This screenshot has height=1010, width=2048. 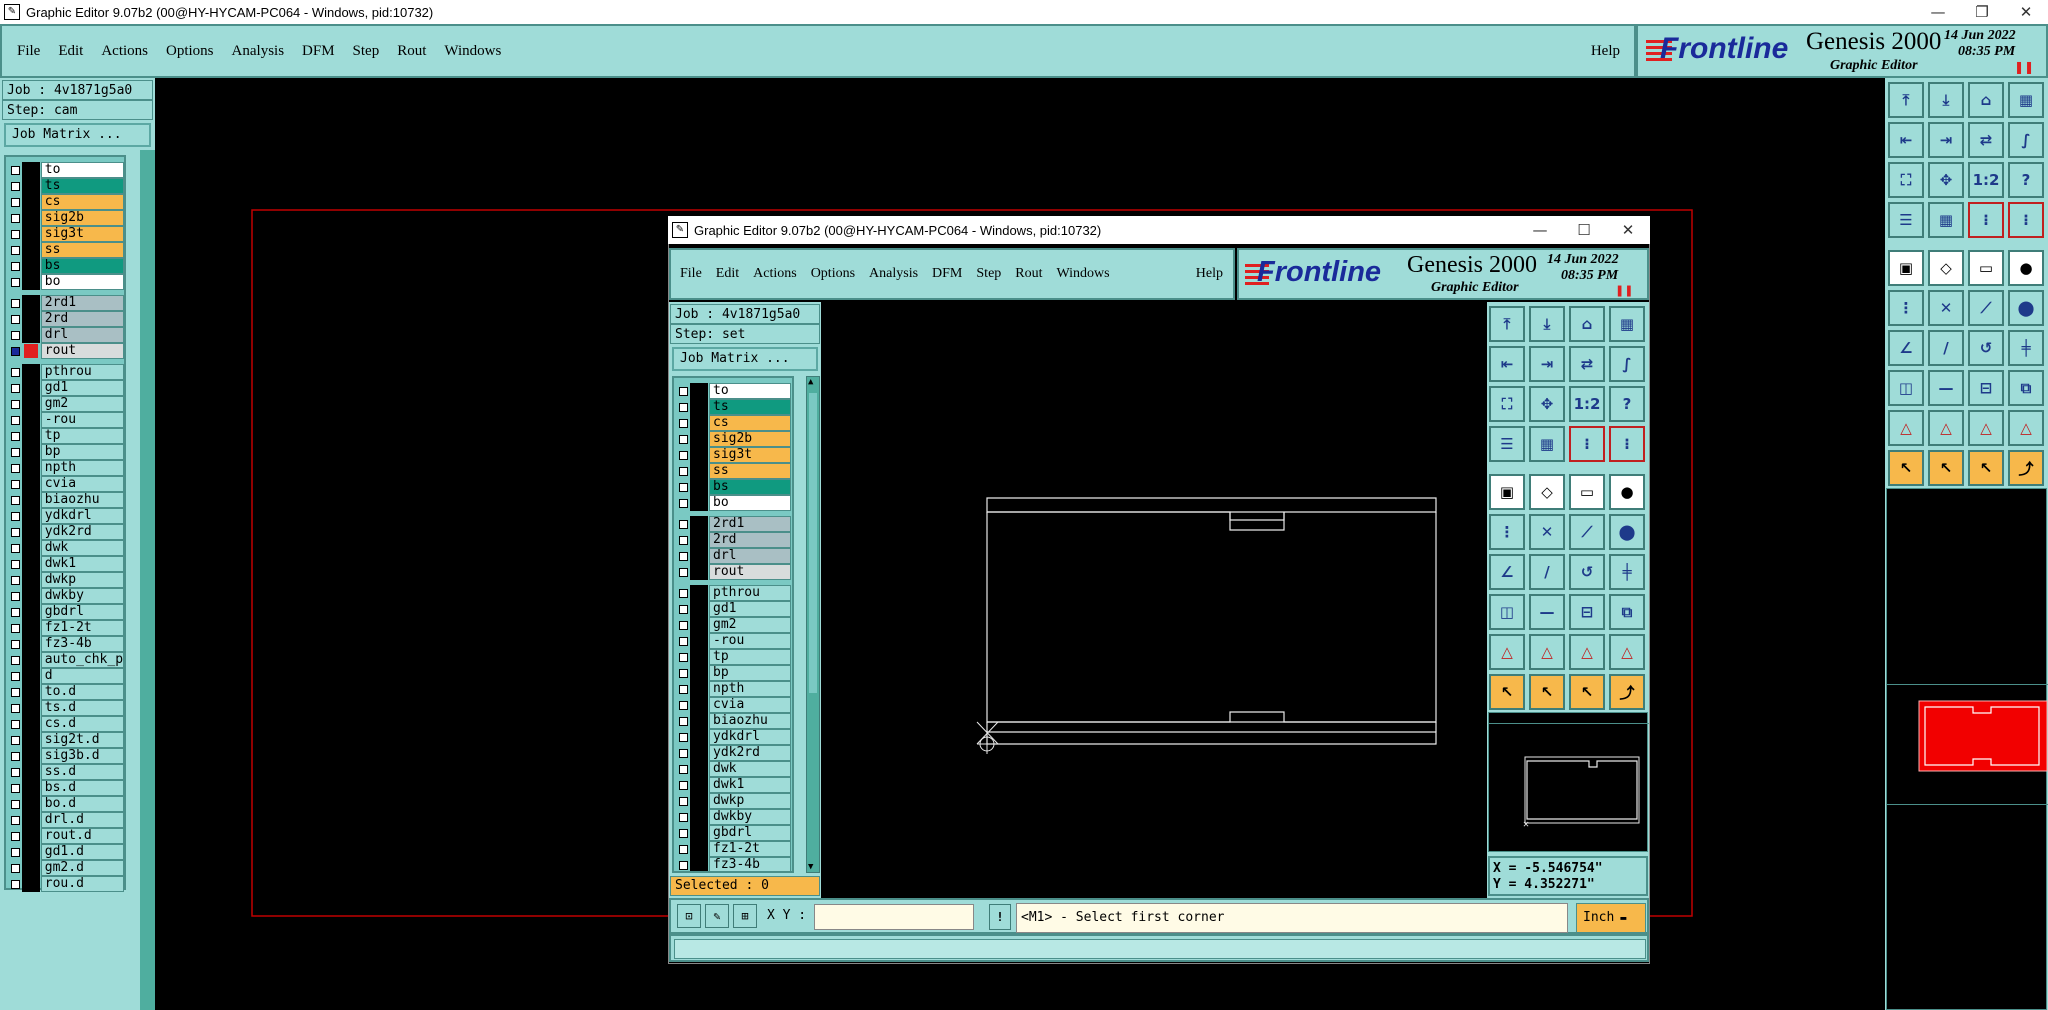 I want to click on inner-layers-scrollbar: ▲ ▼, so click(x=813, y=624).